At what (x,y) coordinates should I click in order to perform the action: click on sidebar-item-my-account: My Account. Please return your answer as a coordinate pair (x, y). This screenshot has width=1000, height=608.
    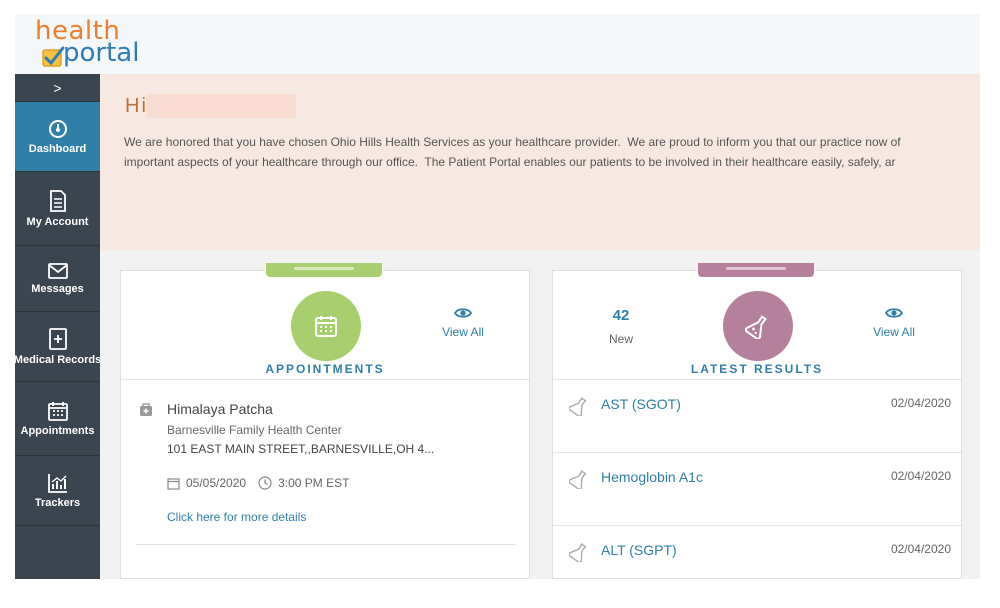
    Looking at the image, I should click on (57, 209).